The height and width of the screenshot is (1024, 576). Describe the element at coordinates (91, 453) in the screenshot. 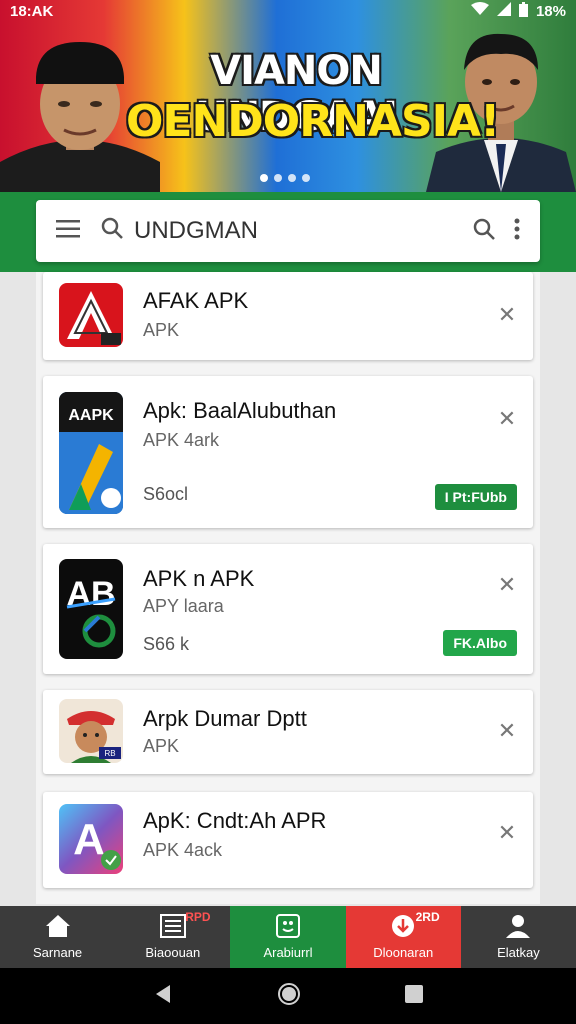

I see `app-icon: AAPK` at that location.